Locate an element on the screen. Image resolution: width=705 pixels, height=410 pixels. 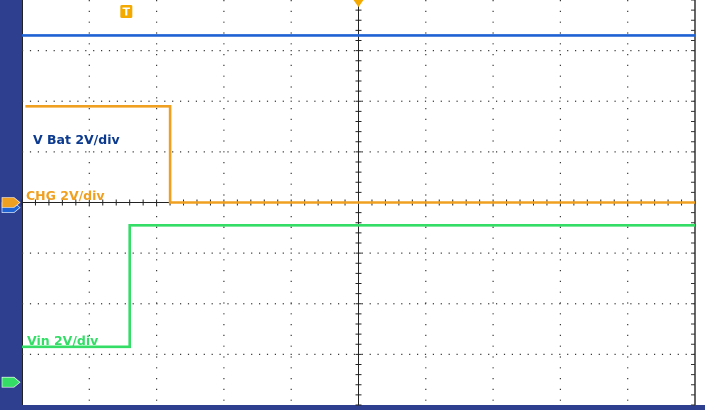
bottom-frame-panel is located at coordinates (352, 407).